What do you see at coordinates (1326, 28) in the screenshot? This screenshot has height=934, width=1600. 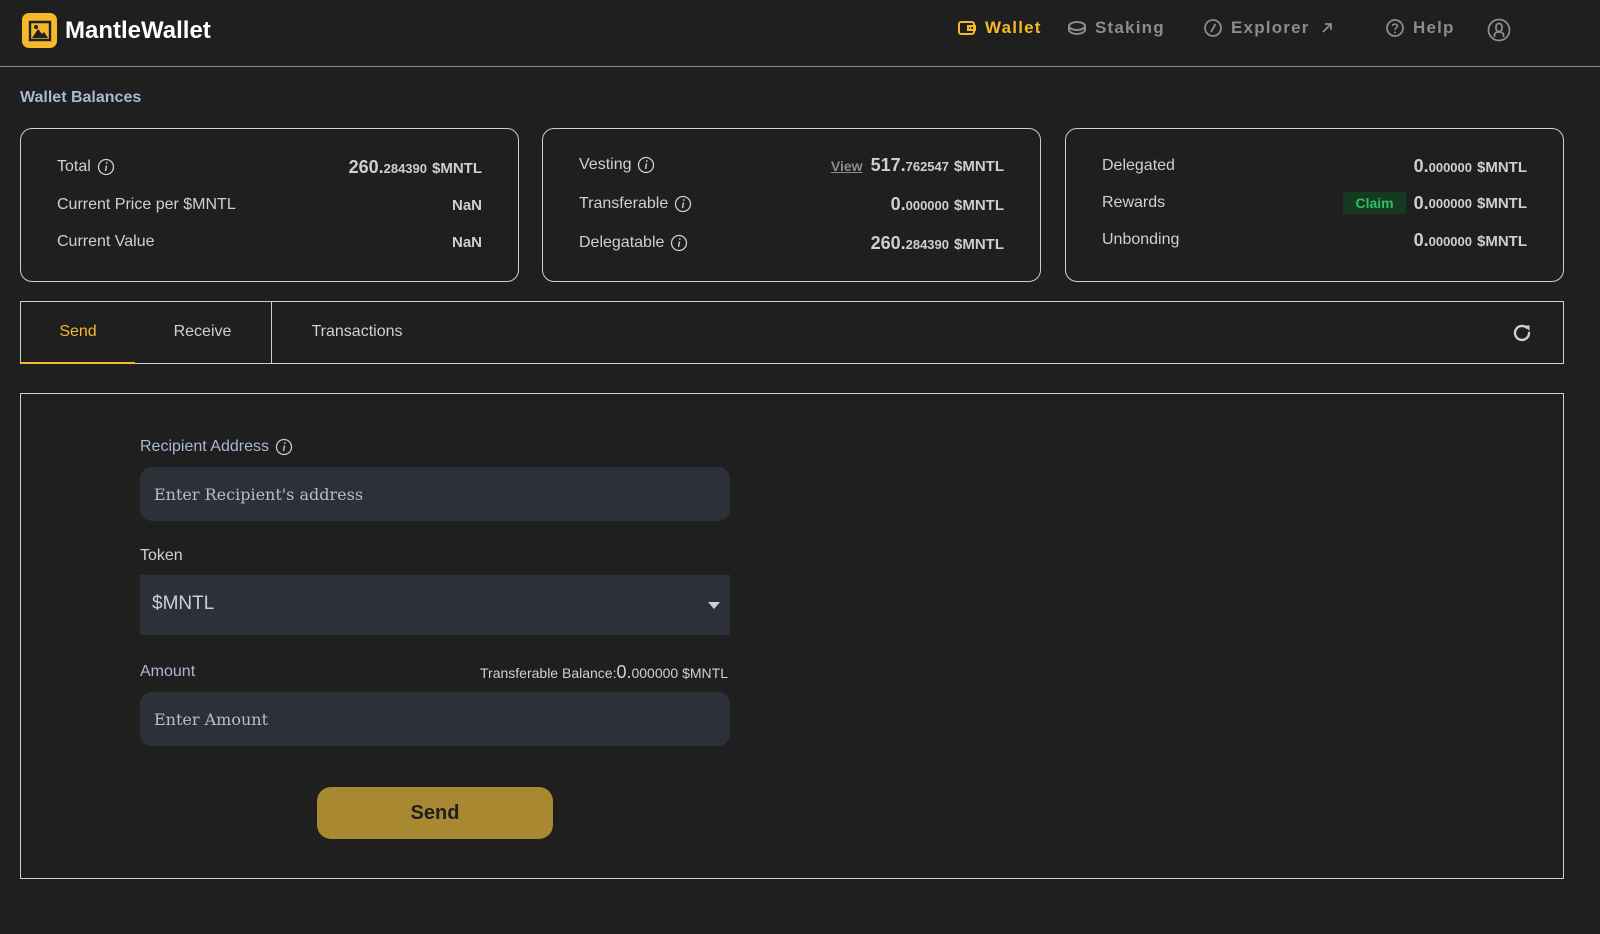 I see `external-link-icon` at bounding box center [1326, 28].